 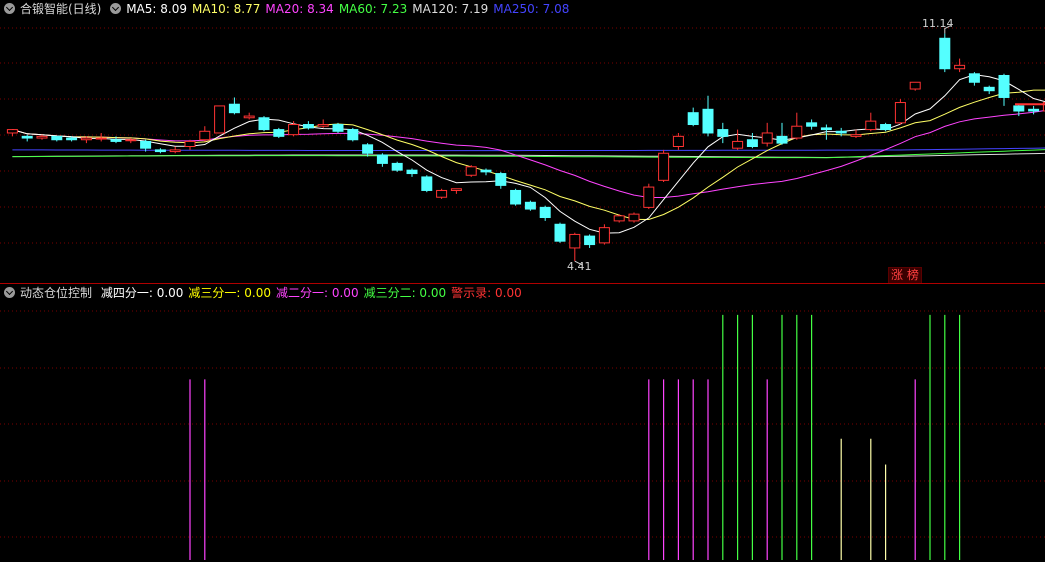 What do you see at coordinates (450, 9) in the screenshot?
I see `ma-legend-item: MA120: 7.19` at bounding box center [450, 9].